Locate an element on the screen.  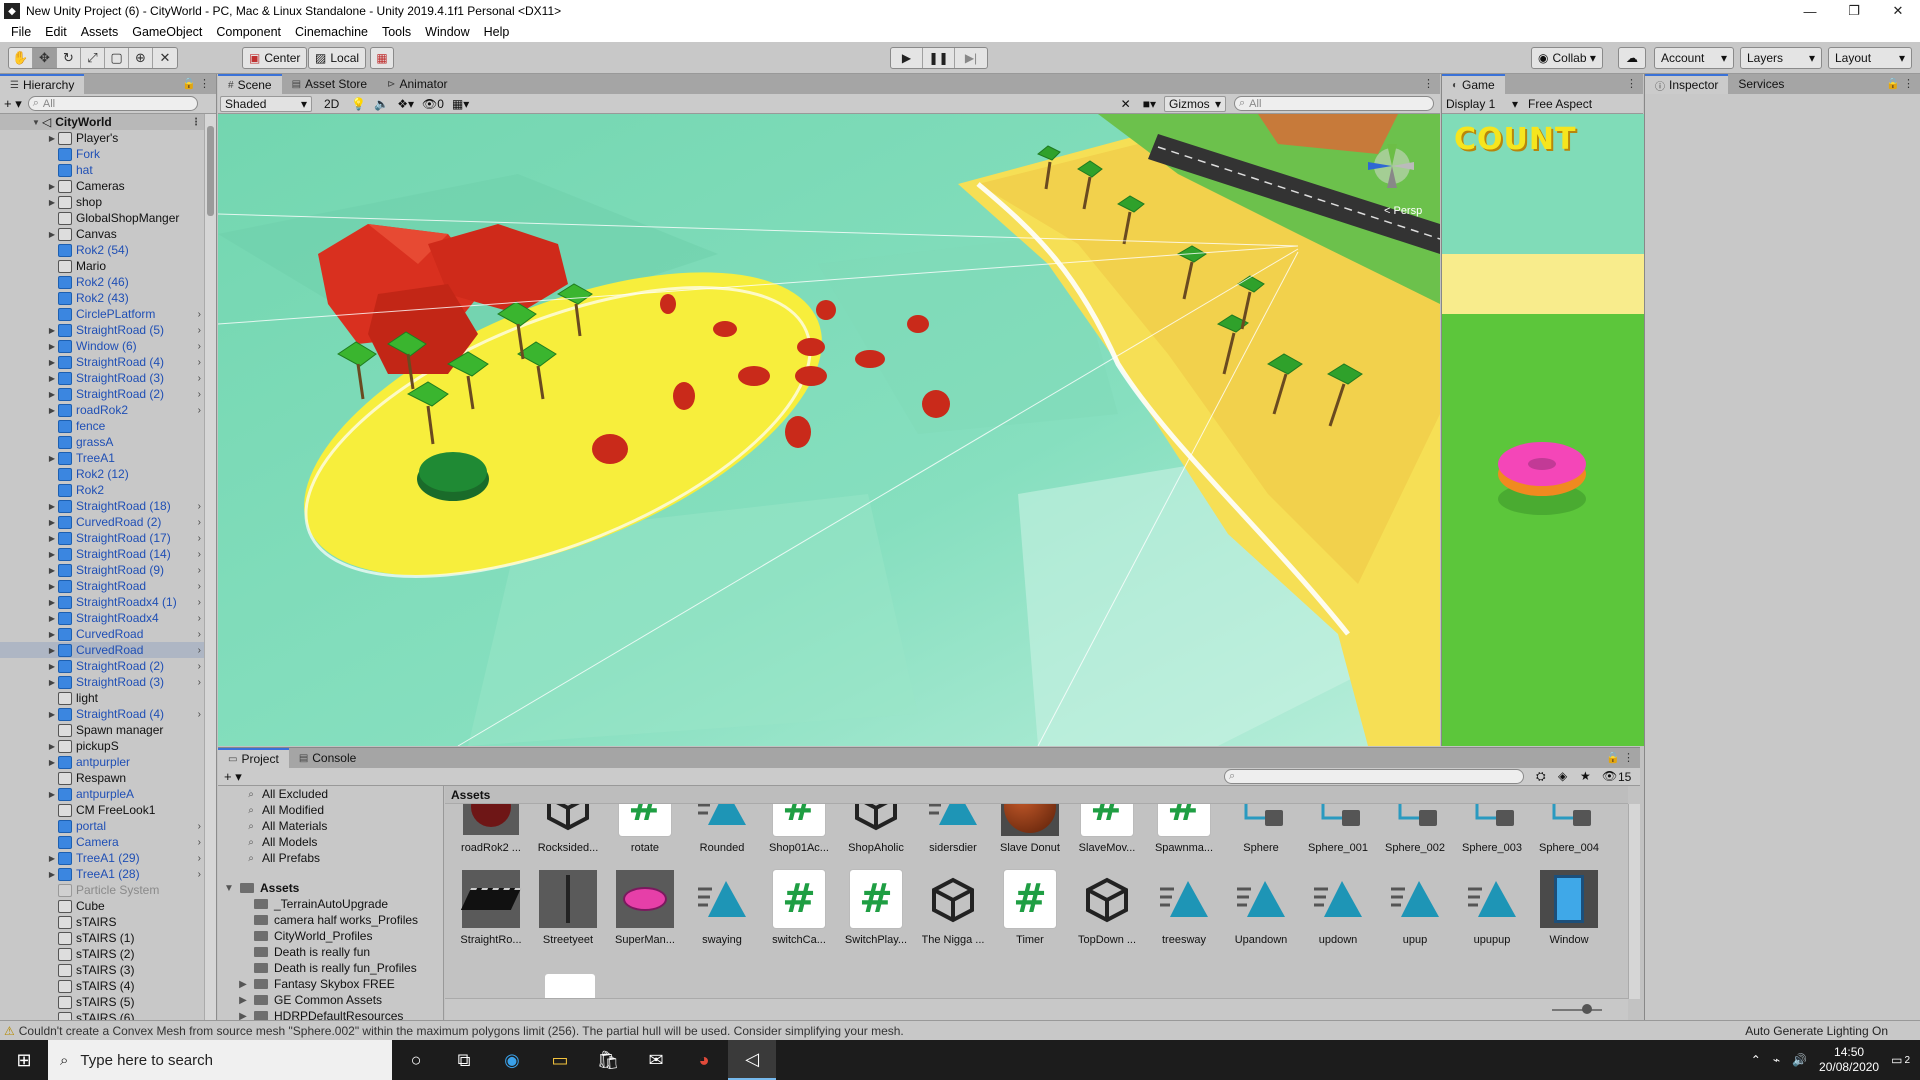
cortana-icon: ○ is located at coordinates (416, 1060).